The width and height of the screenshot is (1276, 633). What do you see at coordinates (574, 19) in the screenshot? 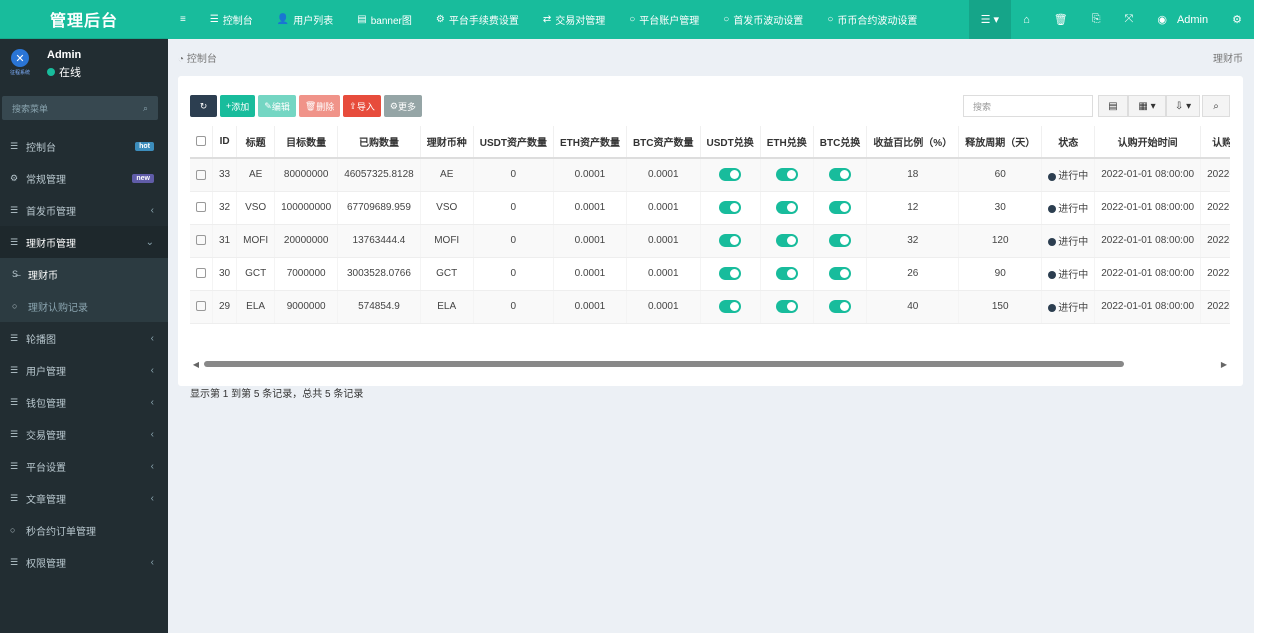
I see `tab-trade-pairs: ⇄ 交易对管理` at bounding box center [574, 19].